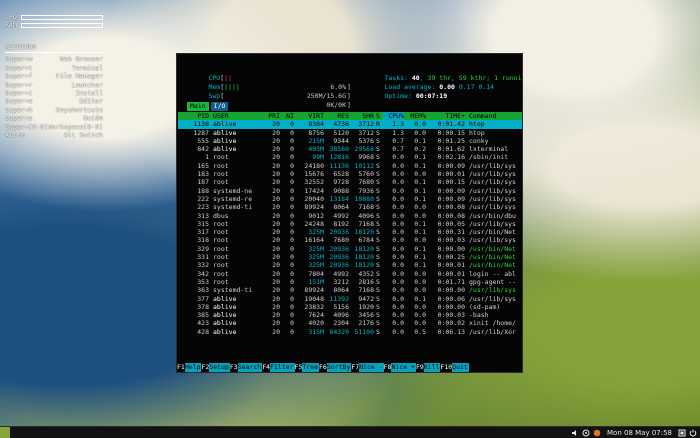 This screenshot has height=438, width=700. Describe the element at coordinates (5, 432) in the screenshot. I see `start-menu-button` at that location.